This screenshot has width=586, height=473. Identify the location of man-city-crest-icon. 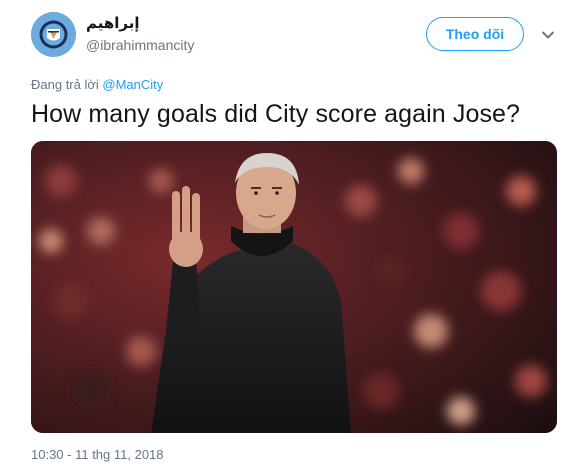
(53, 34).